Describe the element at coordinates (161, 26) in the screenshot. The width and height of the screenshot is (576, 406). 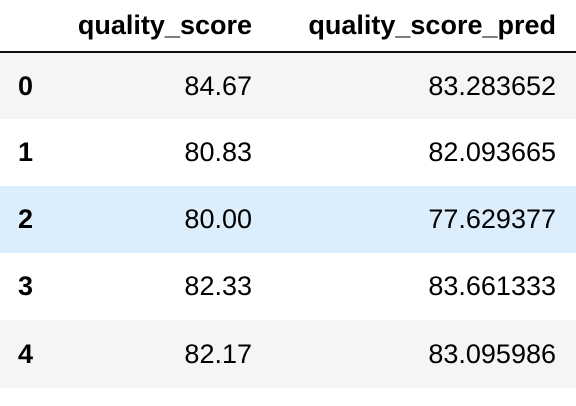
I see `column-header-quality-score: quality_score` at that location.